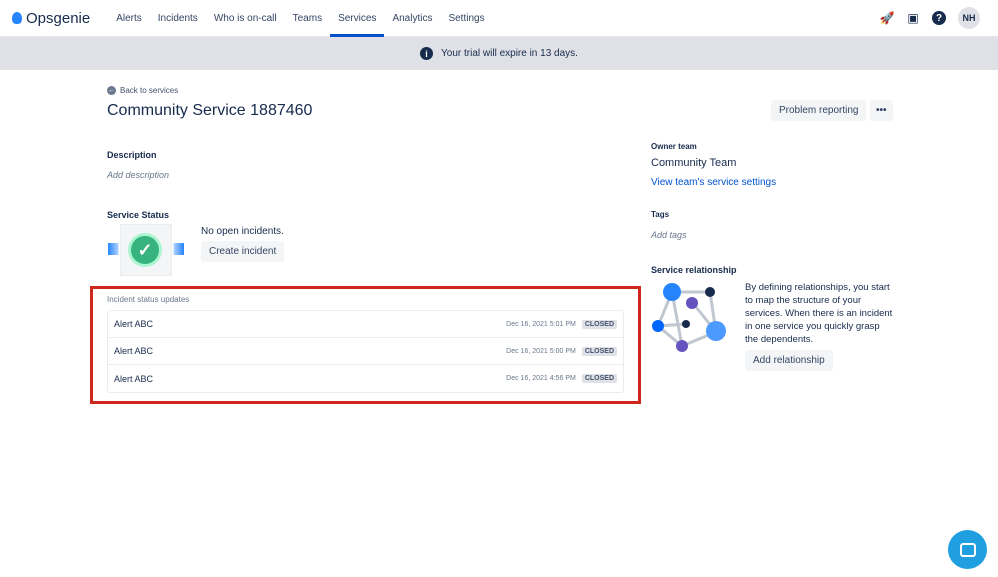 The height and width of the screenshot is (577, 998). I want to click on status-ok-illustration: ✓, so click(146, 250).